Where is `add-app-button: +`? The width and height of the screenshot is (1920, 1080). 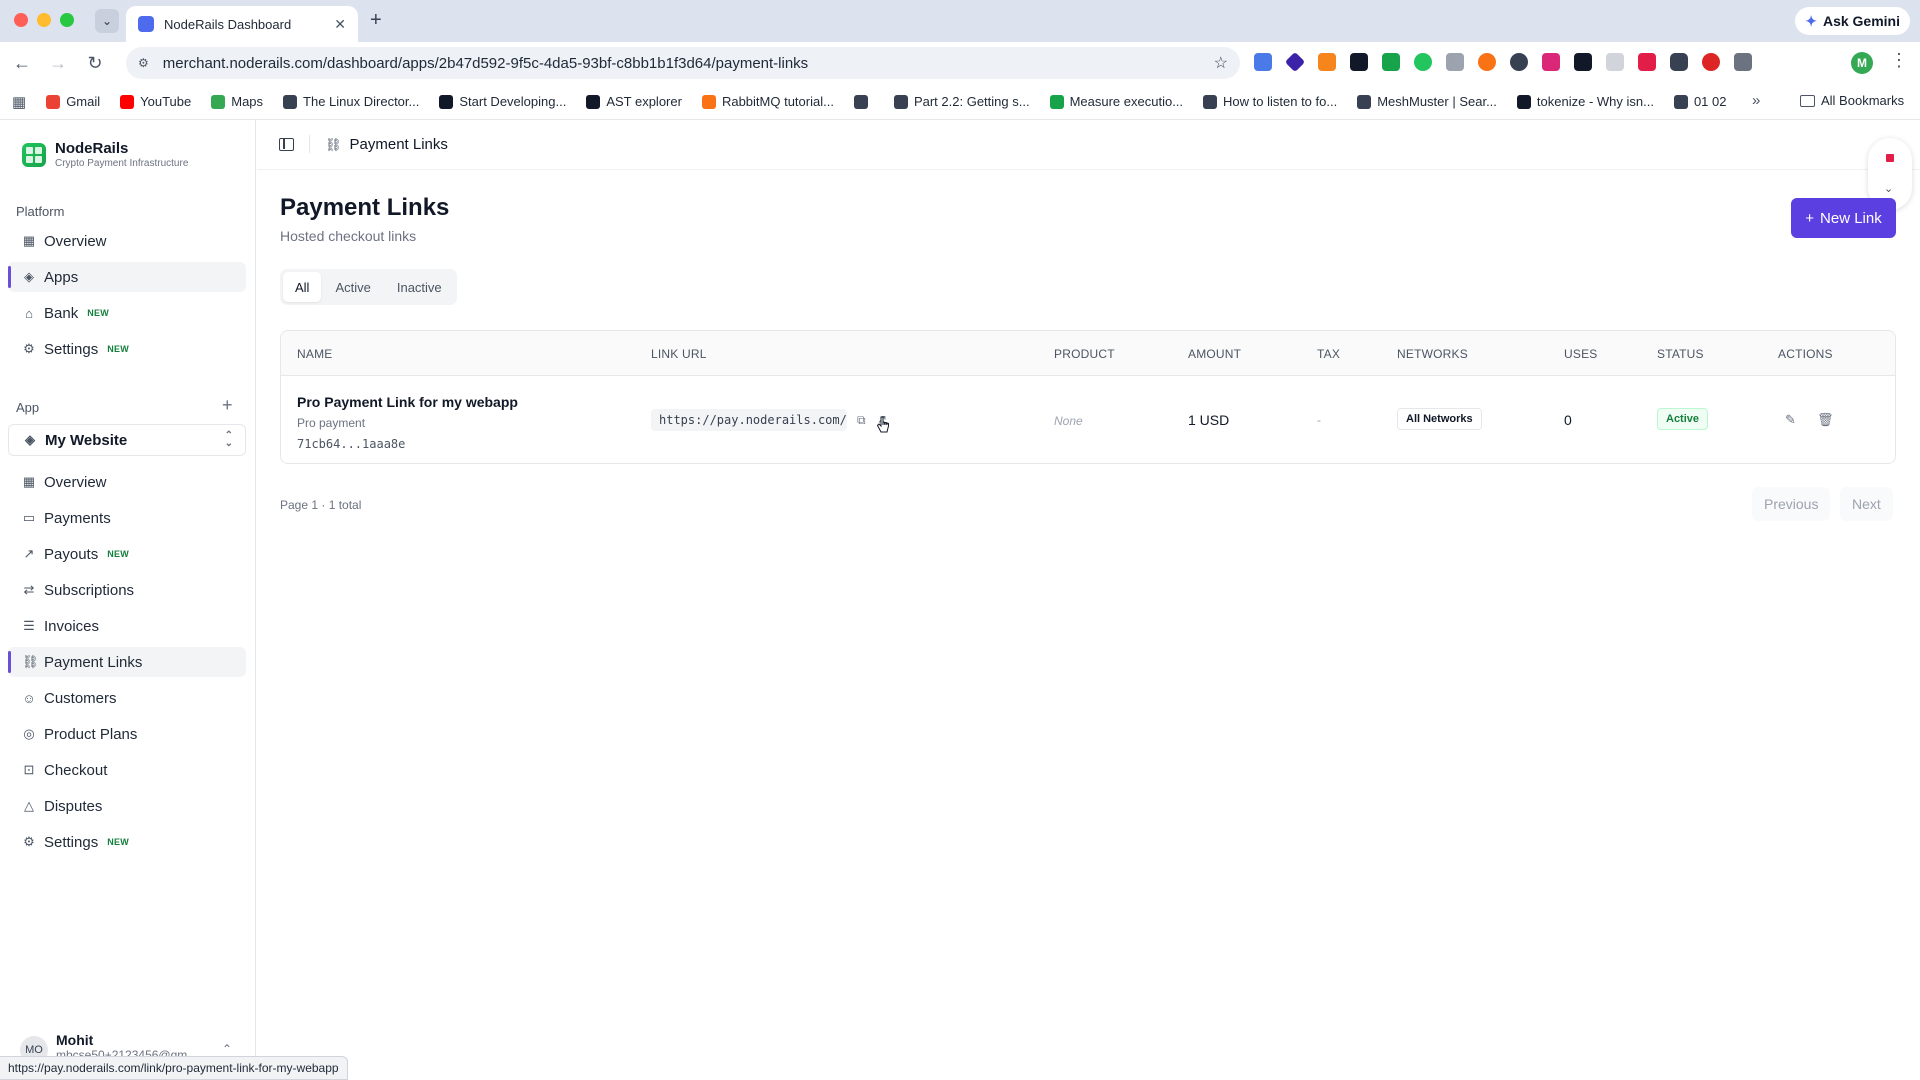
add-app-button: + is located at coordinates (227, 405).